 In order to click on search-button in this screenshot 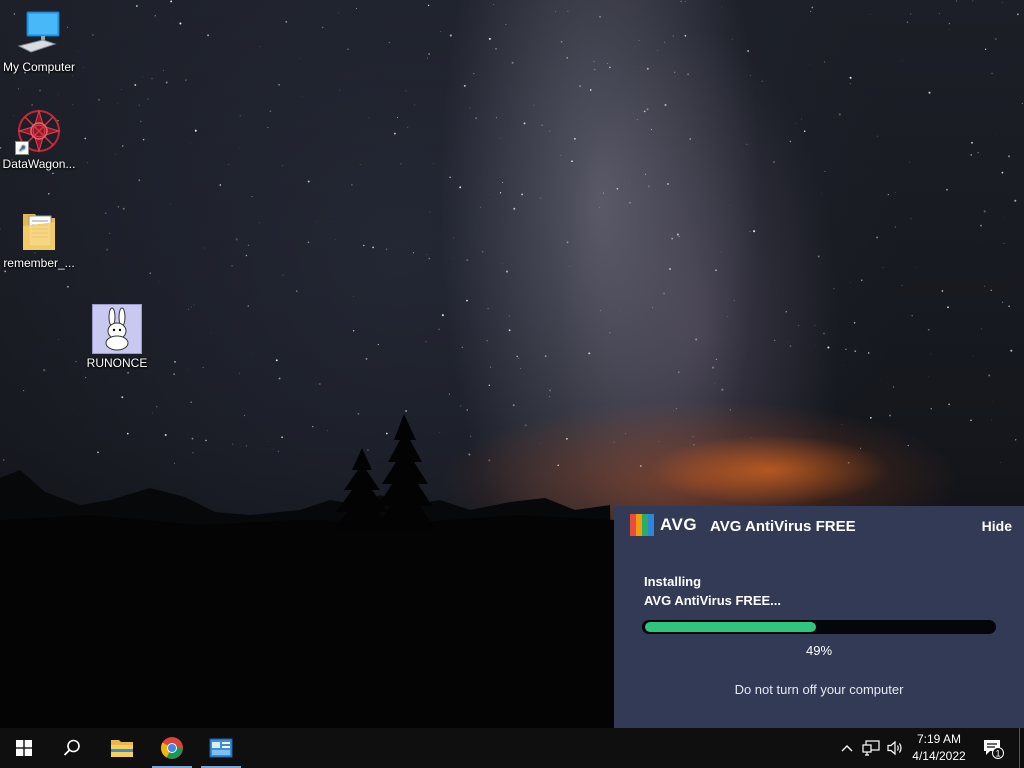, I will do `click(72, 748)`.